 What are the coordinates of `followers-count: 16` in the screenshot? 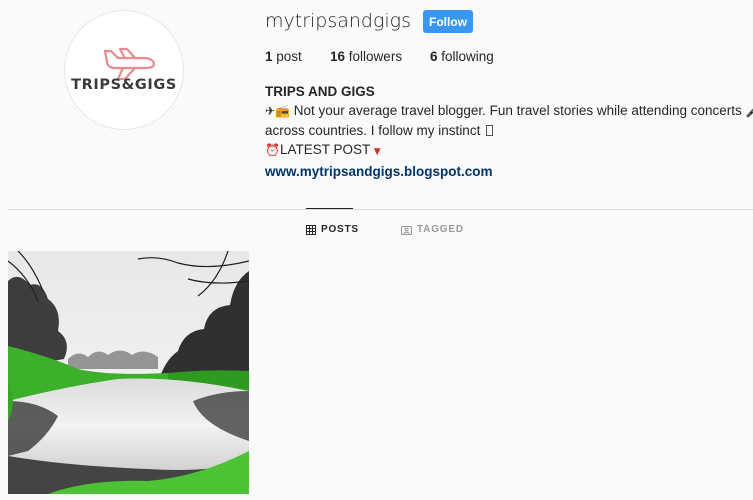 It's located at (338, 56).